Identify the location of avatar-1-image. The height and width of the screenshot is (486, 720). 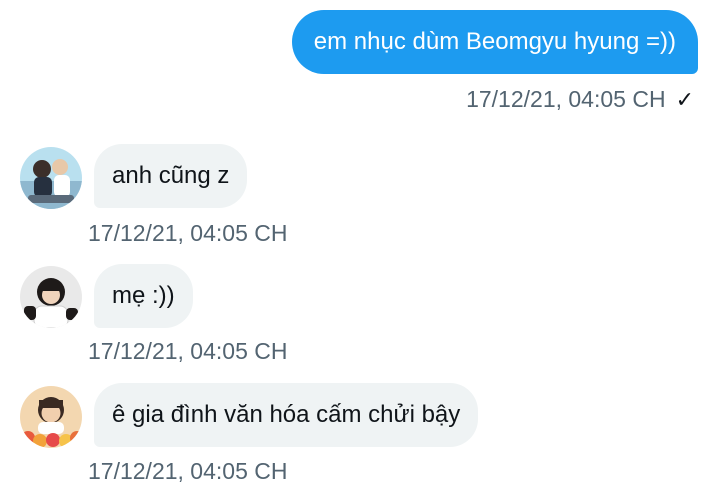
(51, 178).